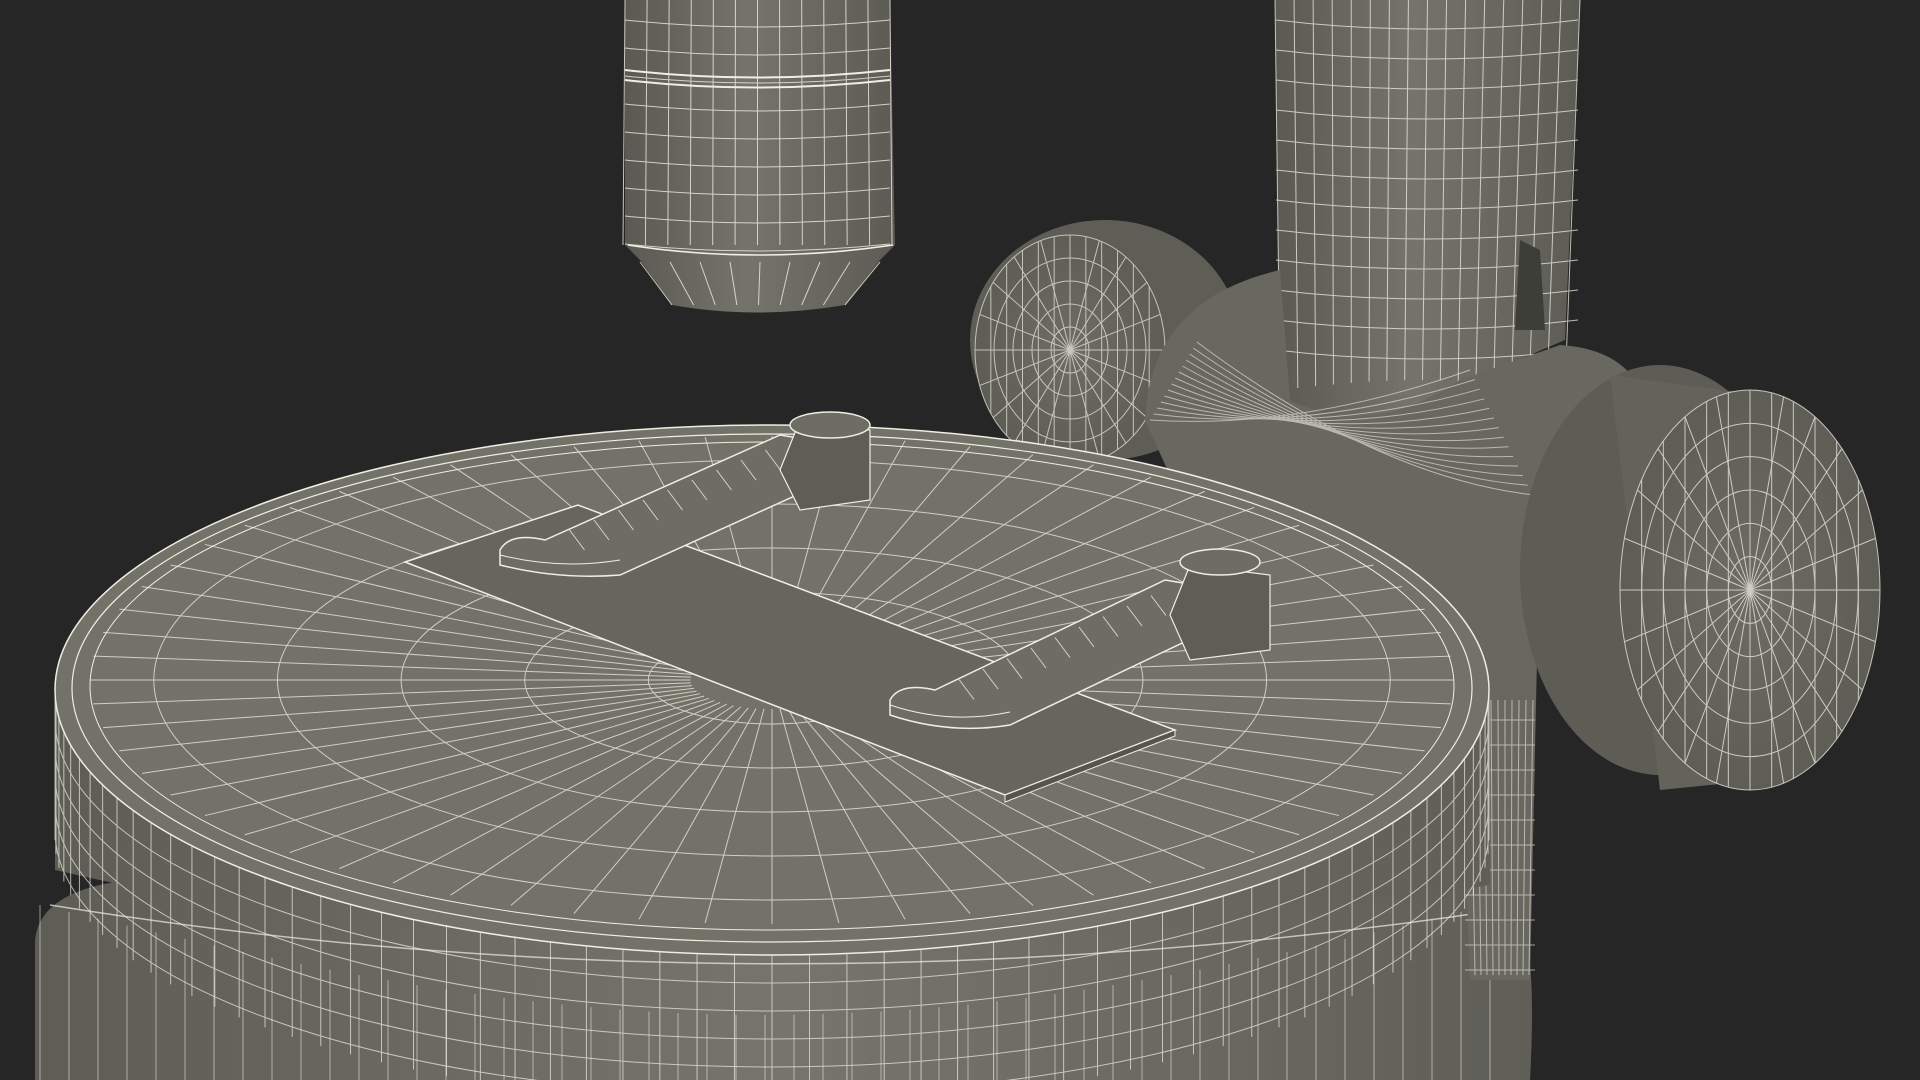  Describe the element at coordinates (1700, 578) in the screenshot. I see `right-focus-knob` at that location.